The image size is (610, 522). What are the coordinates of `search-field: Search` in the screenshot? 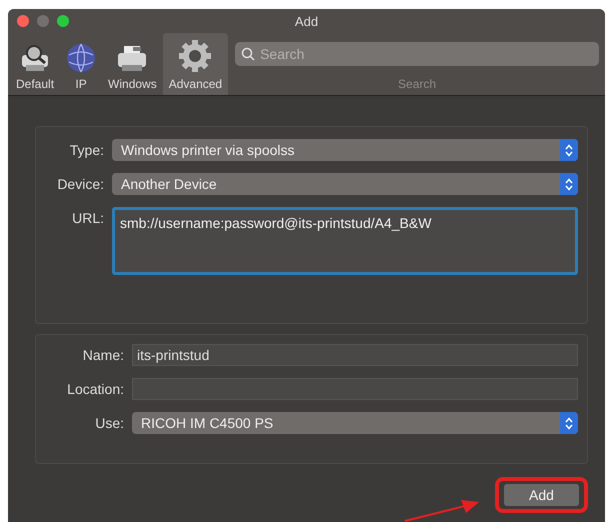 It's located at (417, 54).